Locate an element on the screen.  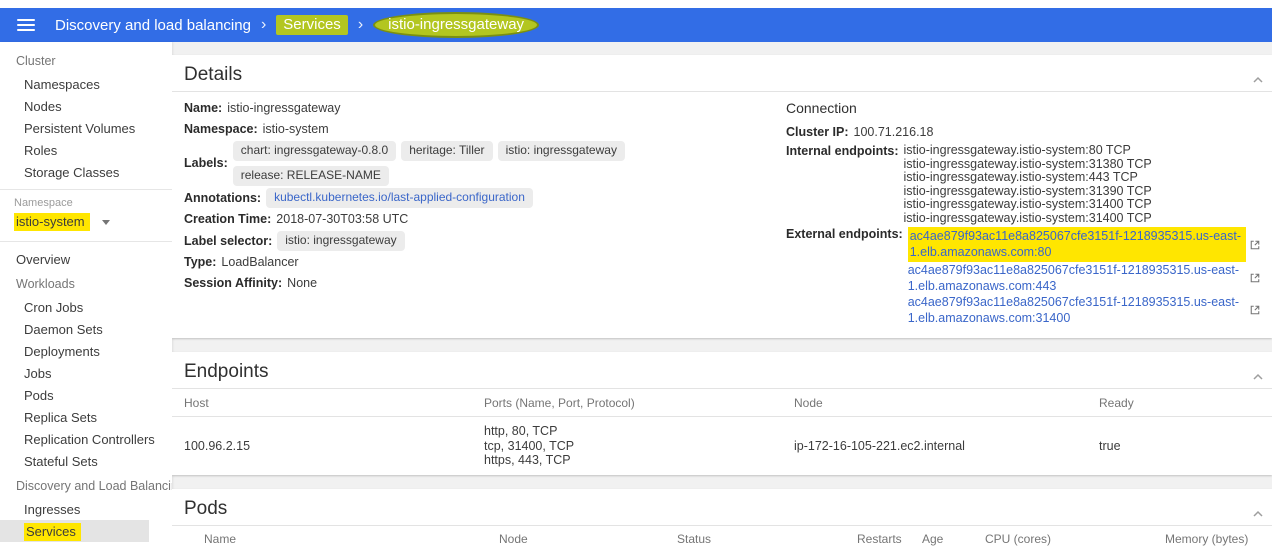
column-header: Name is located at coordinates (220, 539).